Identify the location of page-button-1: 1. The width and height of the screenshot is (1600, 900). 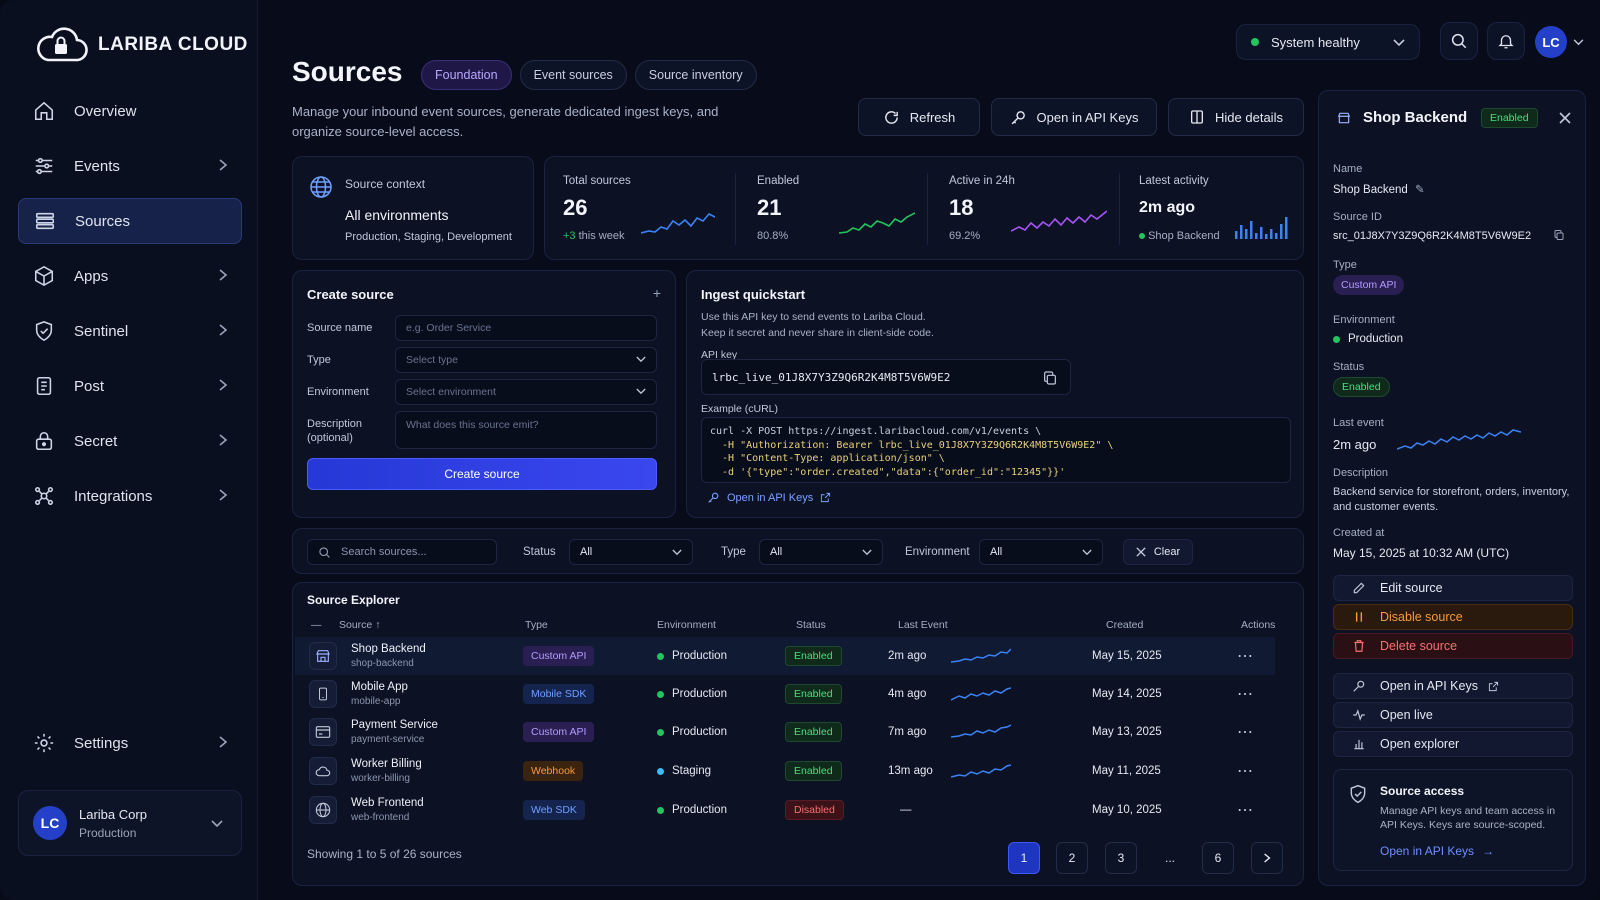
(1024, 858).